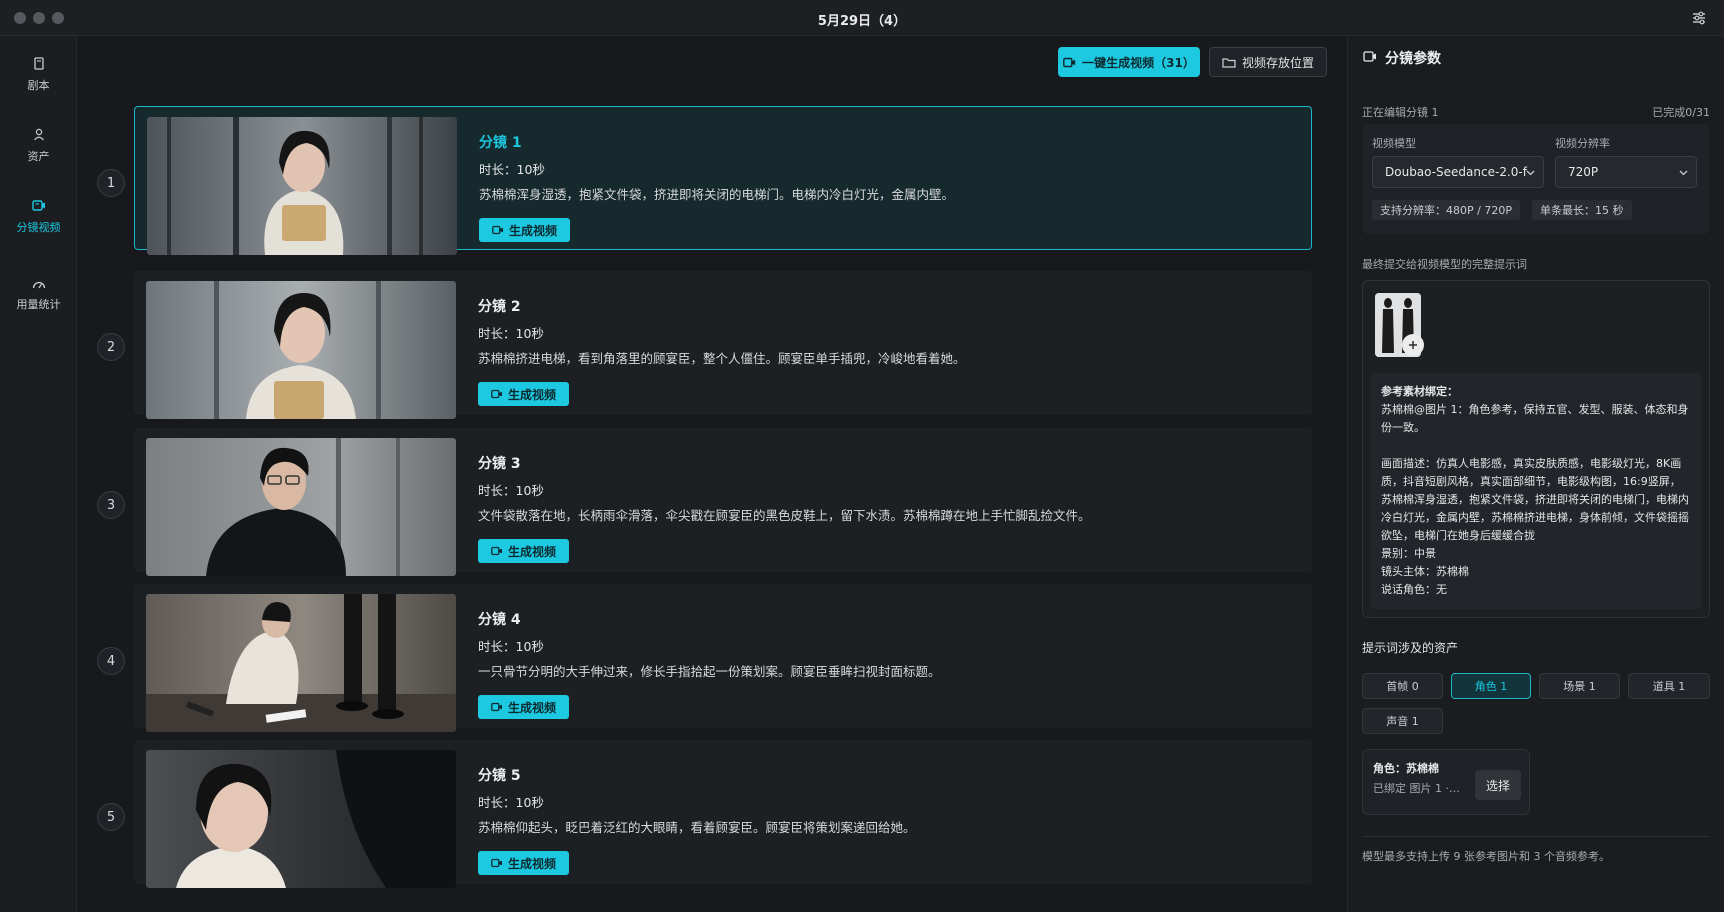  What do you see at coordinates (1394, 143) in the screenshot?
I see `model-label: 视频模型` at bounding box center [1394, 143].